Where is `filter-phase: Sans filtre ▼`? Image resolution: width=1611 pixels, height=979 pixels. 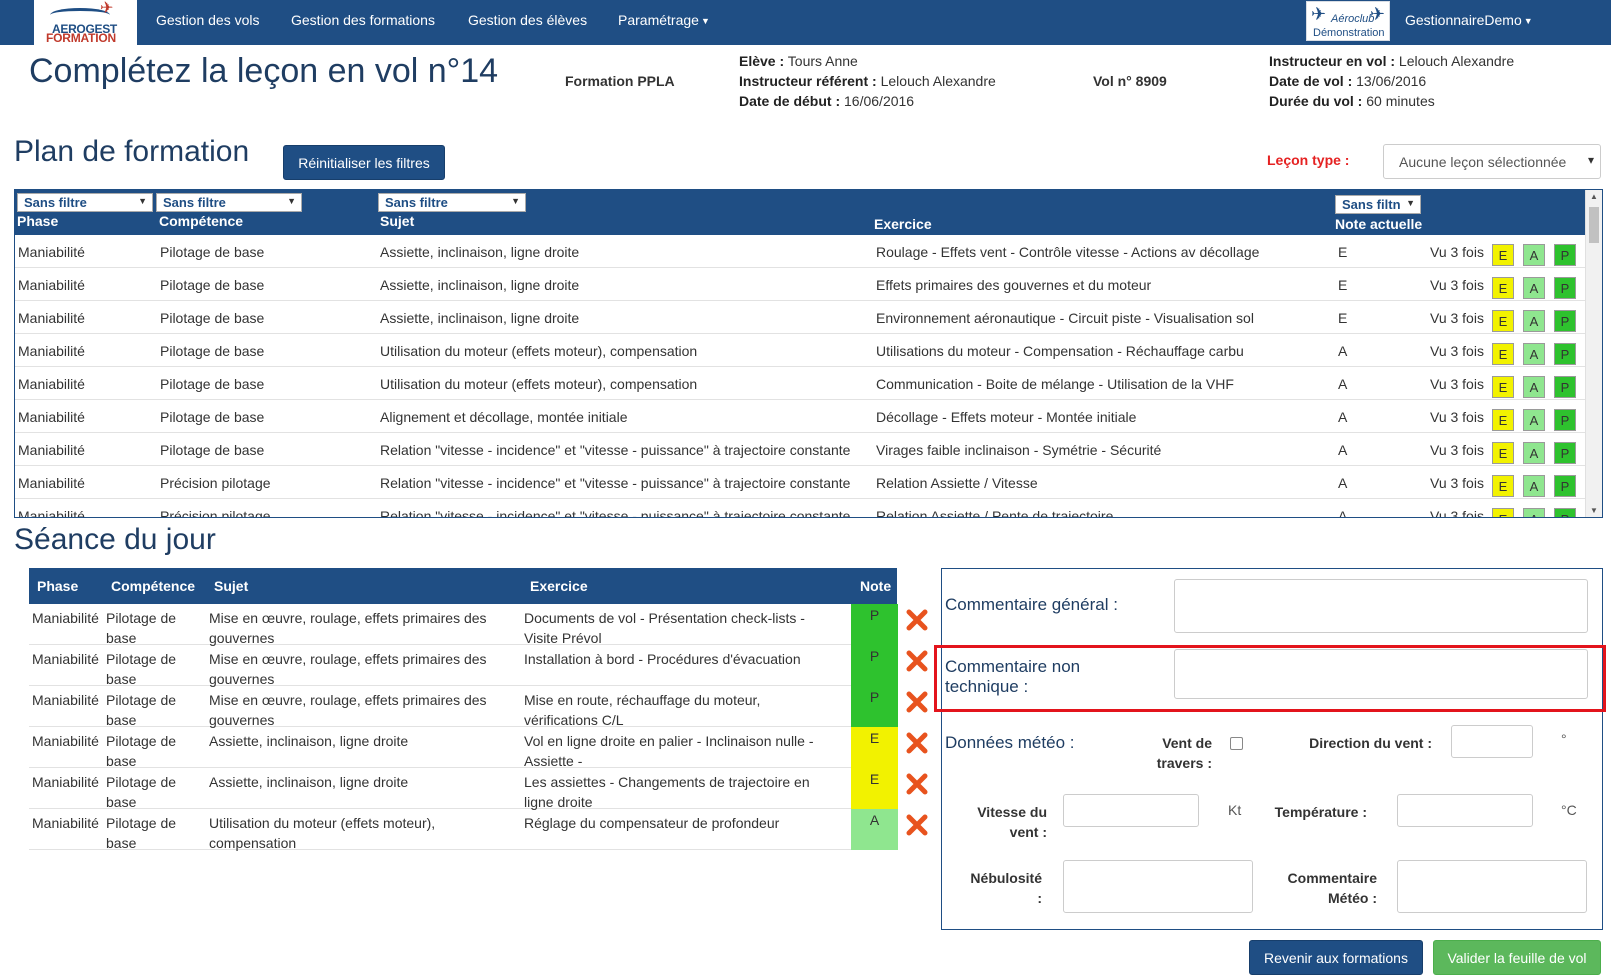 filter-phase: Sans filtre ▼ is located at coordinates (85, 202).